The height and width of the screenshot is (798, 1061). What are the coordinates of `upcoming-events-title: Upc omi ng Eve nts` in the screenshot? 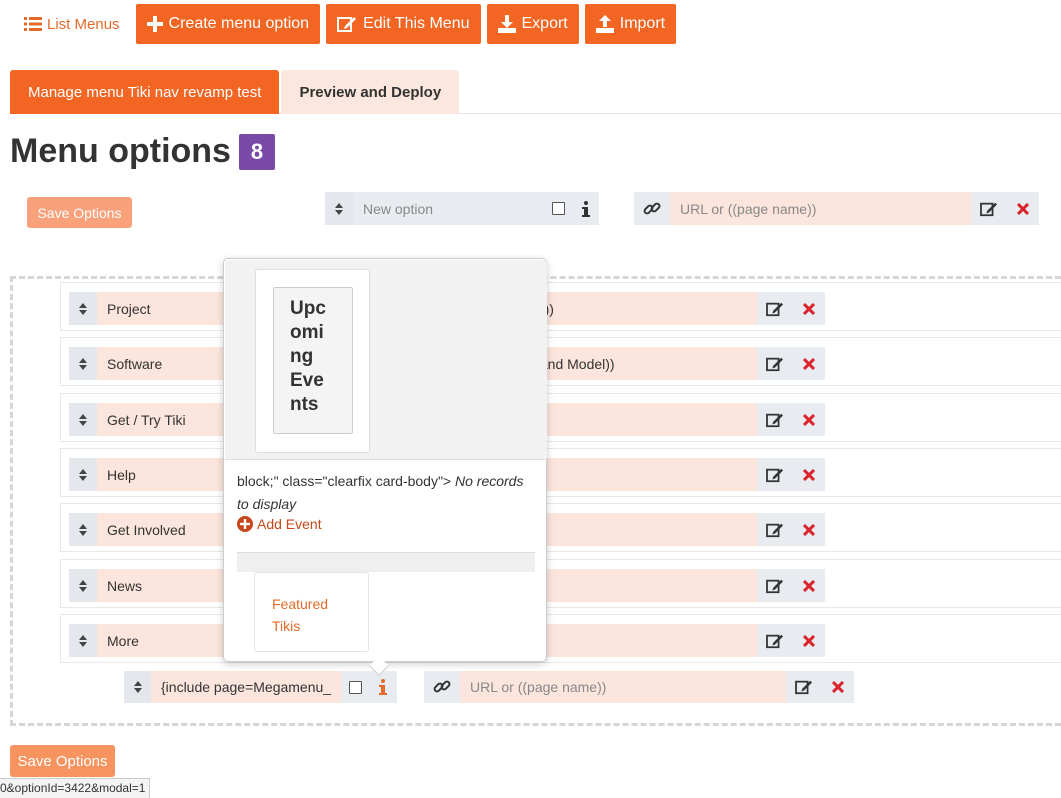 It's located at (313, 360).